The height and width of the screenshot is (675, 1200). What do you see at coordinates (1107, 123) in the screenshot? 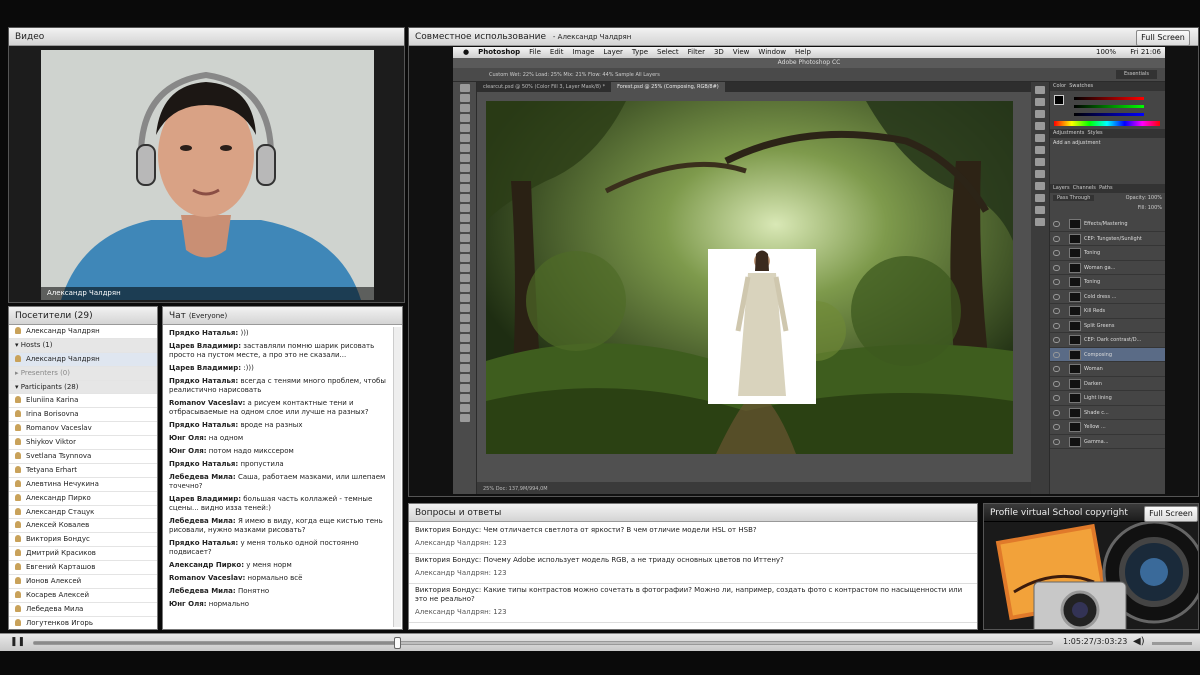
I see `color-ramp` at bounding box center [1107, 123].